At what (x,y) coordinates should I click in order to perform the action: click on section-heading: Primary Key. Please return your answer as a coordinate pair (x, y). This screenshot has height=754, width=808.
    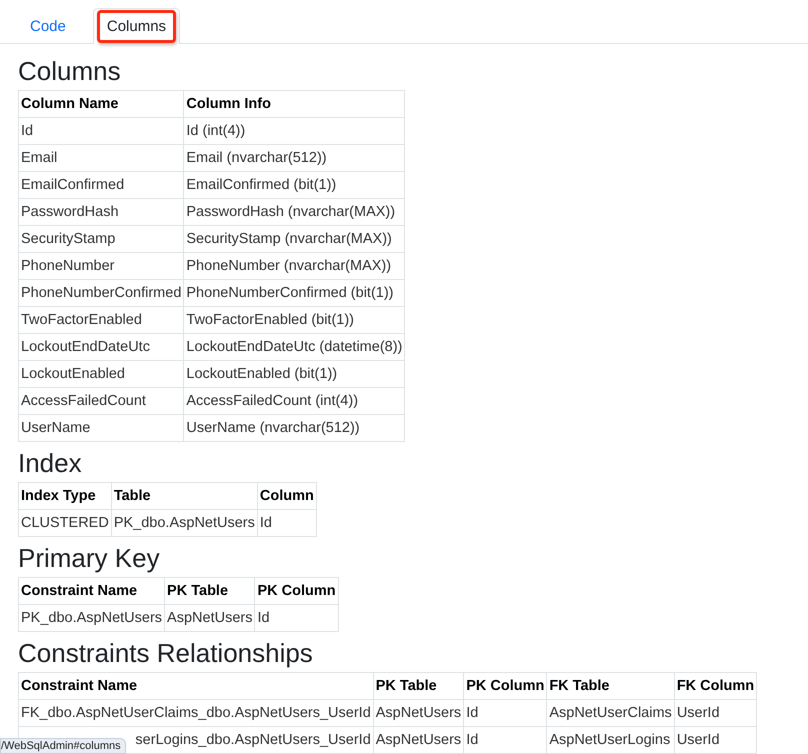
    Looking at the image, I should click on (89, 558).